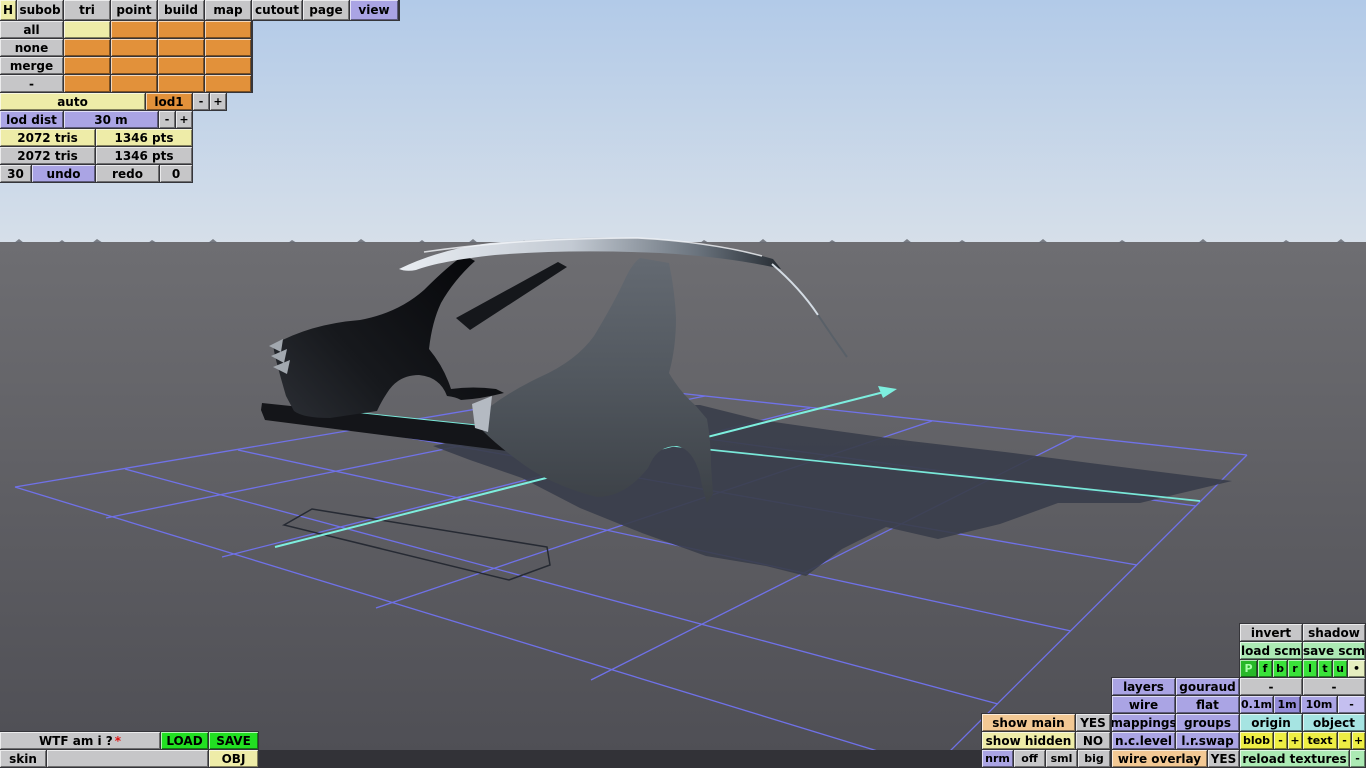 This screenshot has width=1366, height=768. What do you see at coordinates (127, 173) in the screenshot?
I see `redo-button: redo` at bounding box center [127, 173].